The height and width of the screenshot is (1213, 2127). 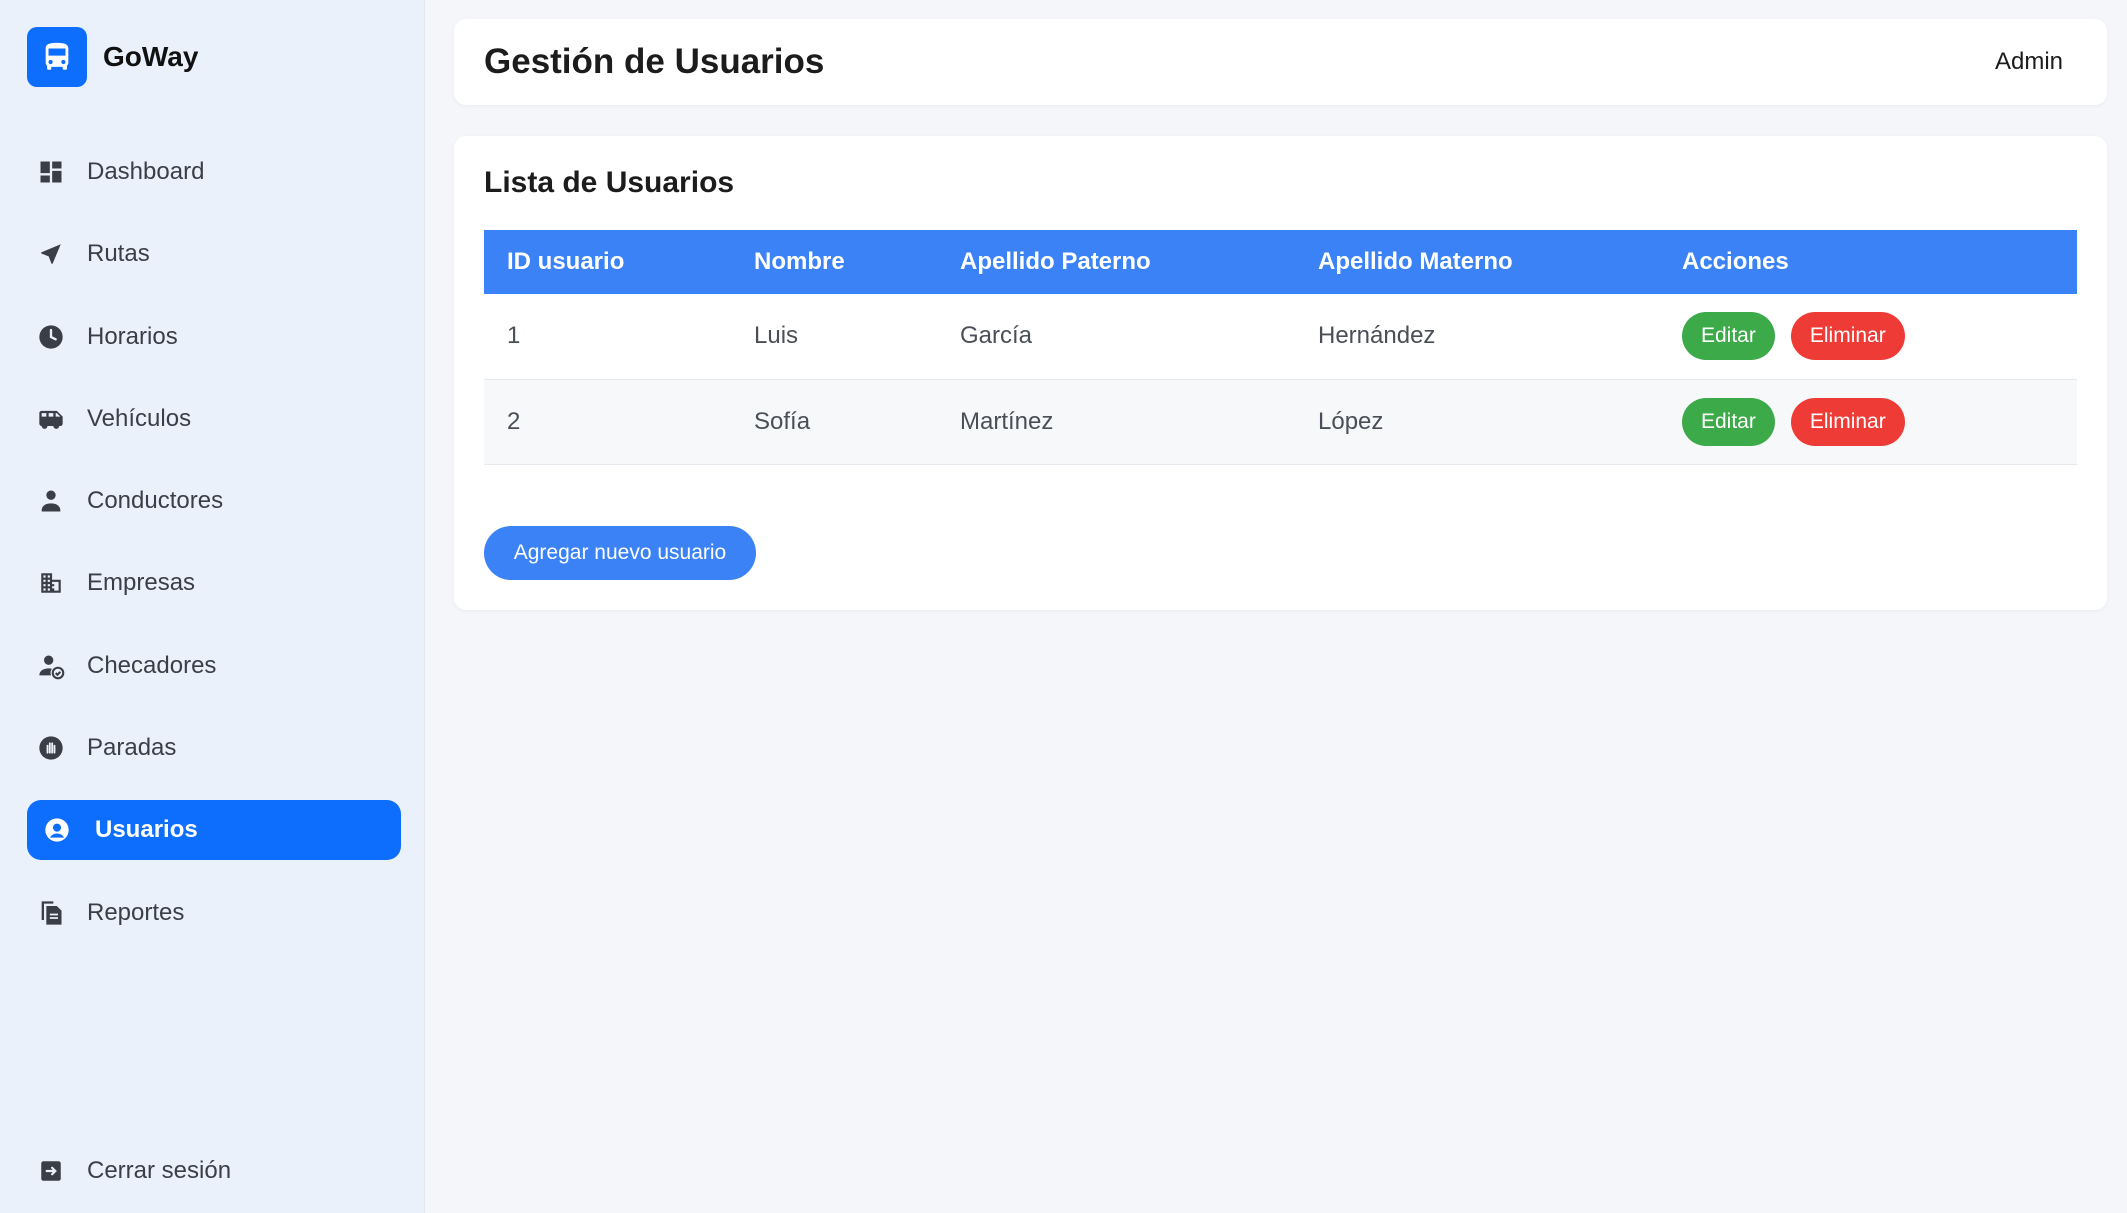 What do you see at coordinates (1477, 262) in the screenshot?
I see `column-header-apellido-materno: Apellido Materno` at bounding box center [1477, 262].